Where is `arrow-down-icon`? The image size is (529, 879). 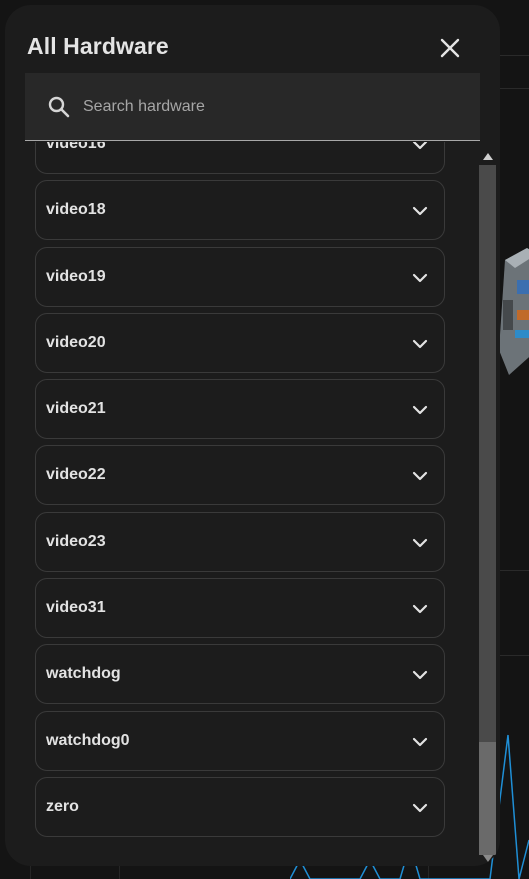
arrow-down-icon is located at coordinates (487, 858).